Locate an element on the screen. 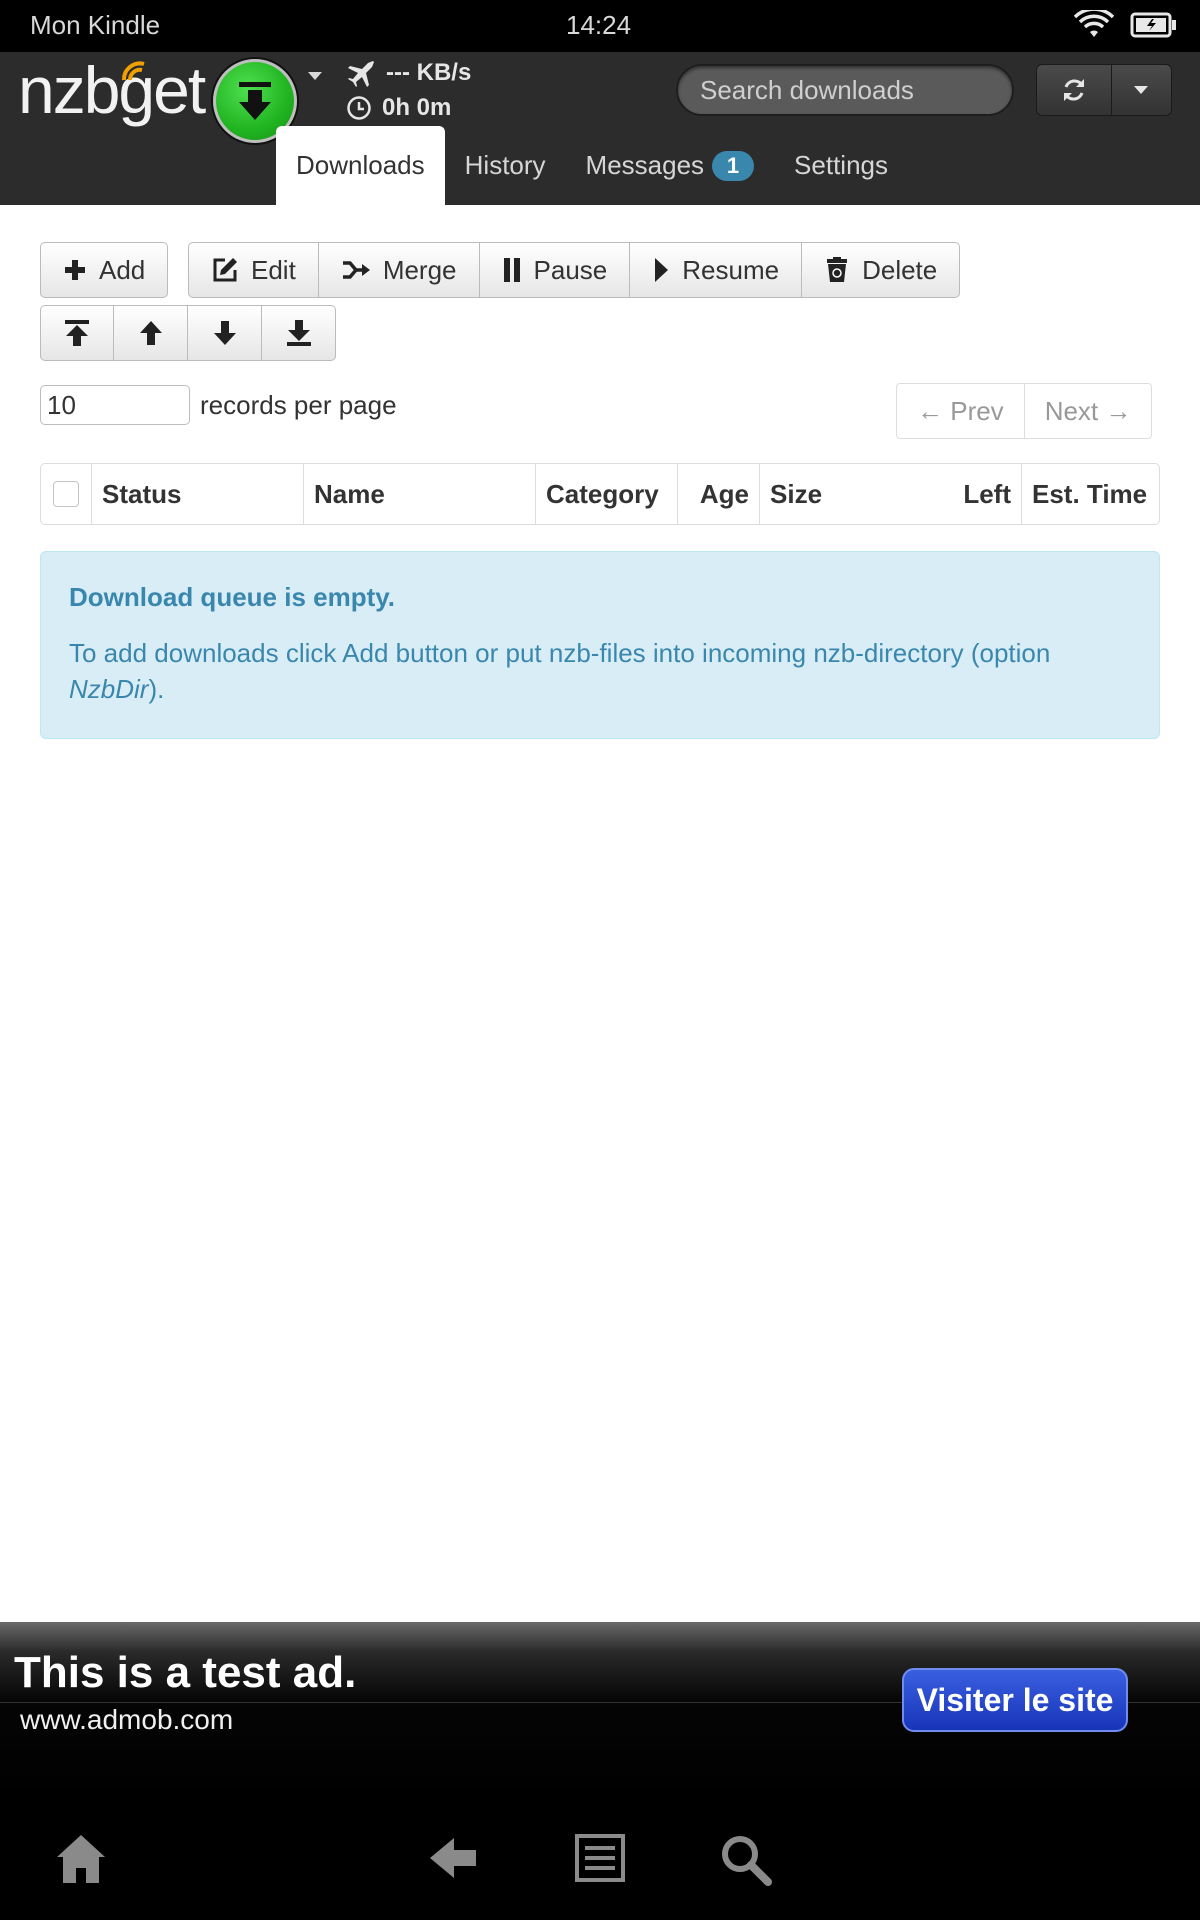  nzbget-logo: nzbget is located at coordinates (112, 90).